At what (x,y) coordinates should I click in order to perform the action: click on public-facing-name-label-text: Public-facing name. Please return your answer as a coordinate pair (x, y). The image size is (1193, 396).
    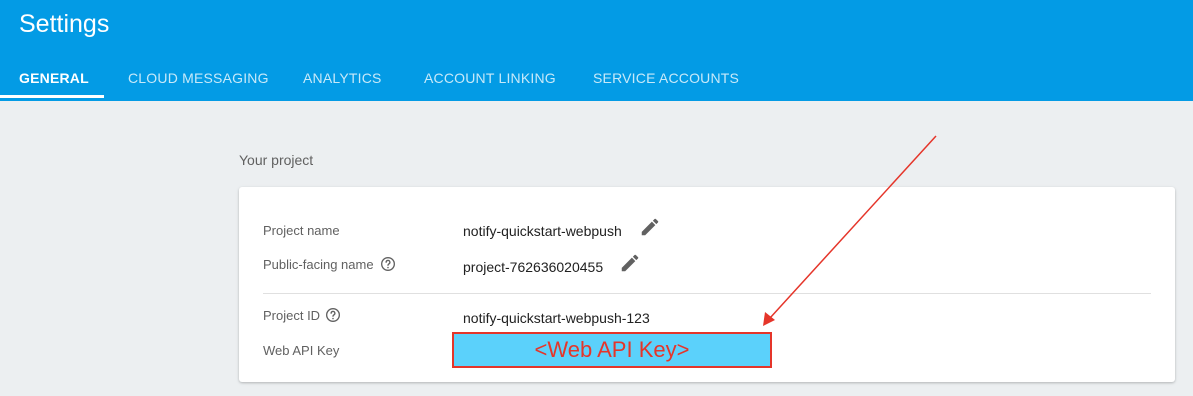
    Looking at the image, I should click on (318, 264).